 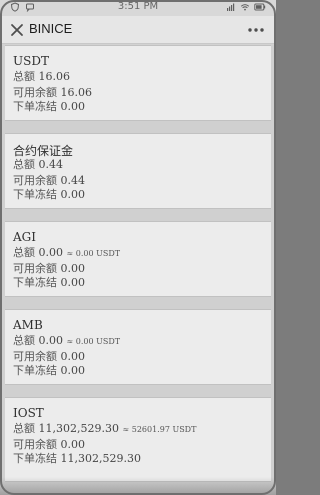 I want to click on asset-title: AMB, so click(x=28, y=325).